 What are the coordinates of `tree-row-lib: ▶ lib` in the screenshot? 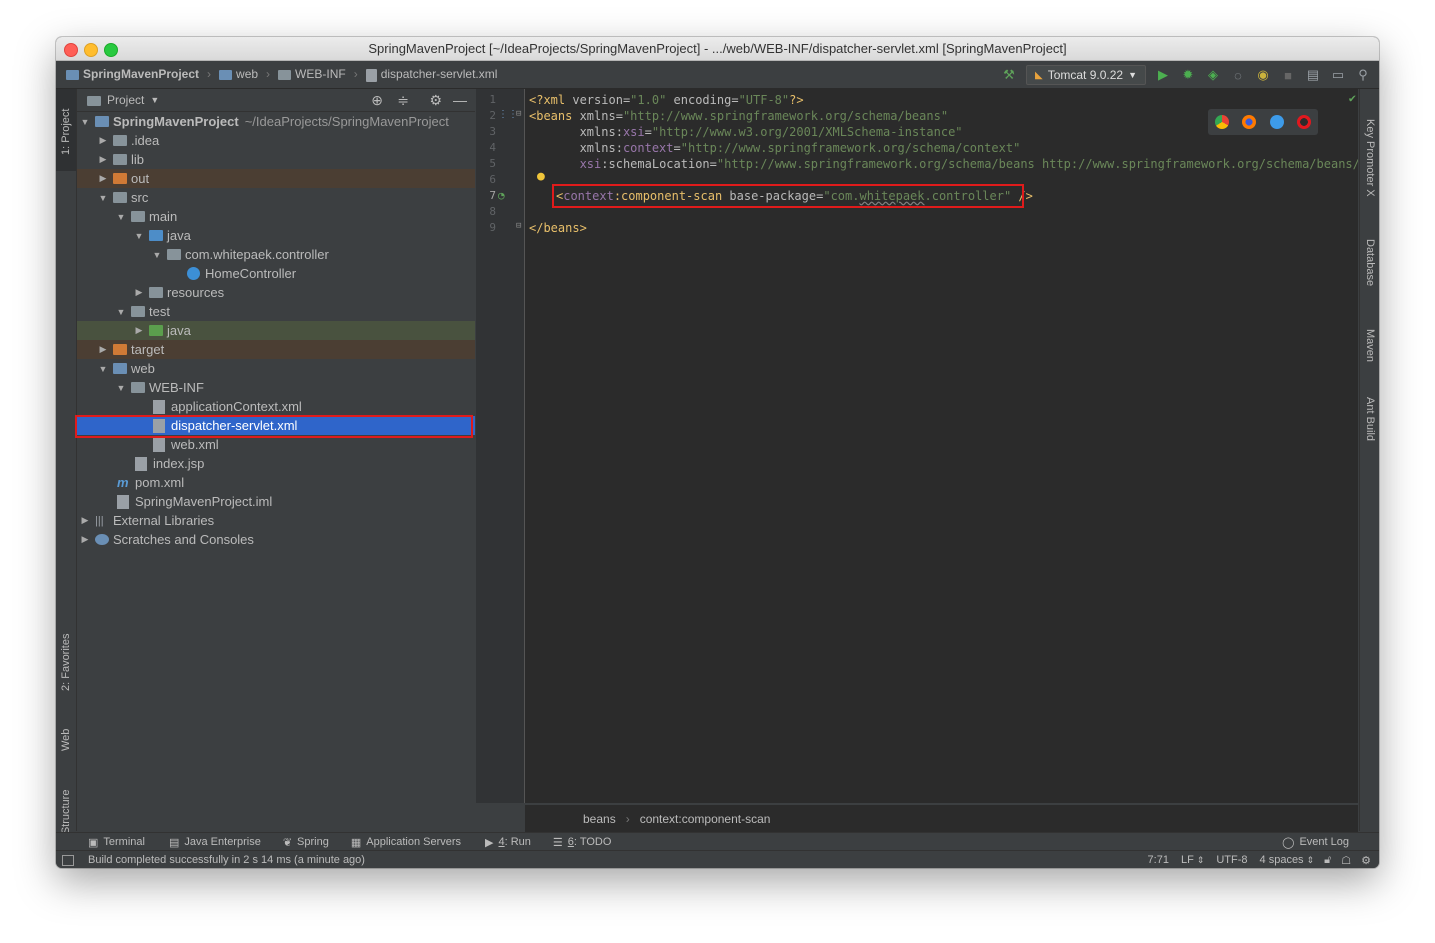 It's located at (276, 159).